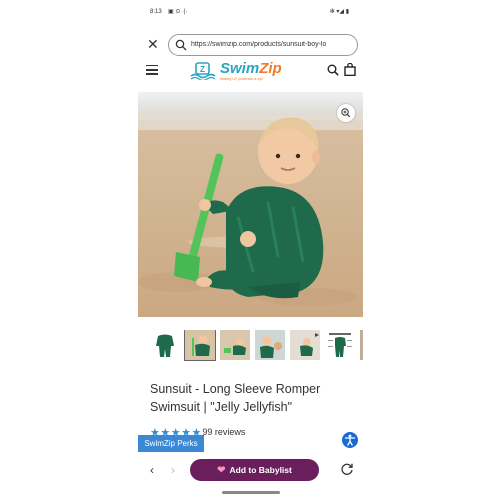 The image size is (500, 500). Describe the element at coordinates (333, 70) in the screenshot. I see `site-search-icon` at that location.